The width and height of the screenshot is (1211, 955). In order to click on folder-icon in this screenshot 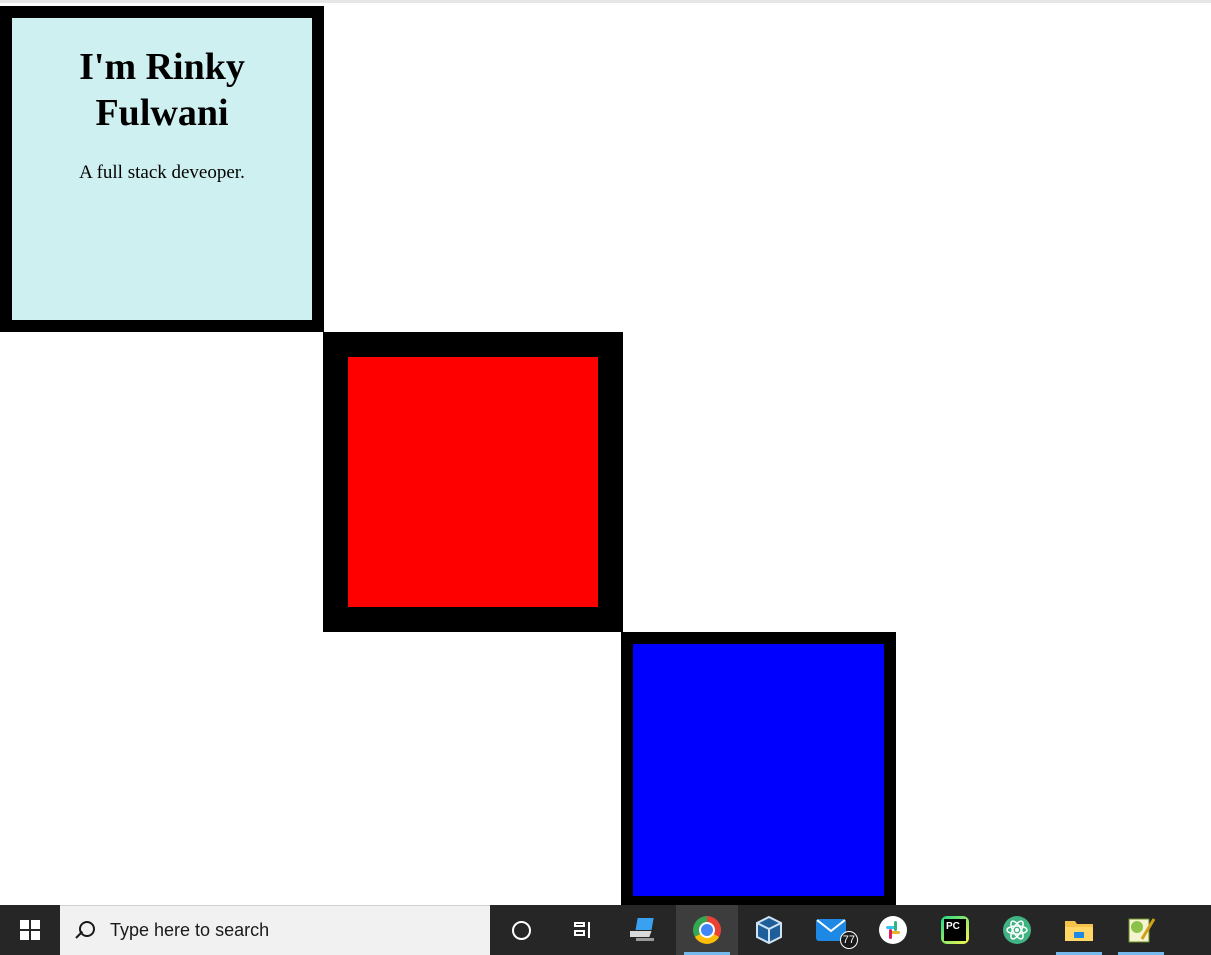, I will do `click(1079, 931)`.